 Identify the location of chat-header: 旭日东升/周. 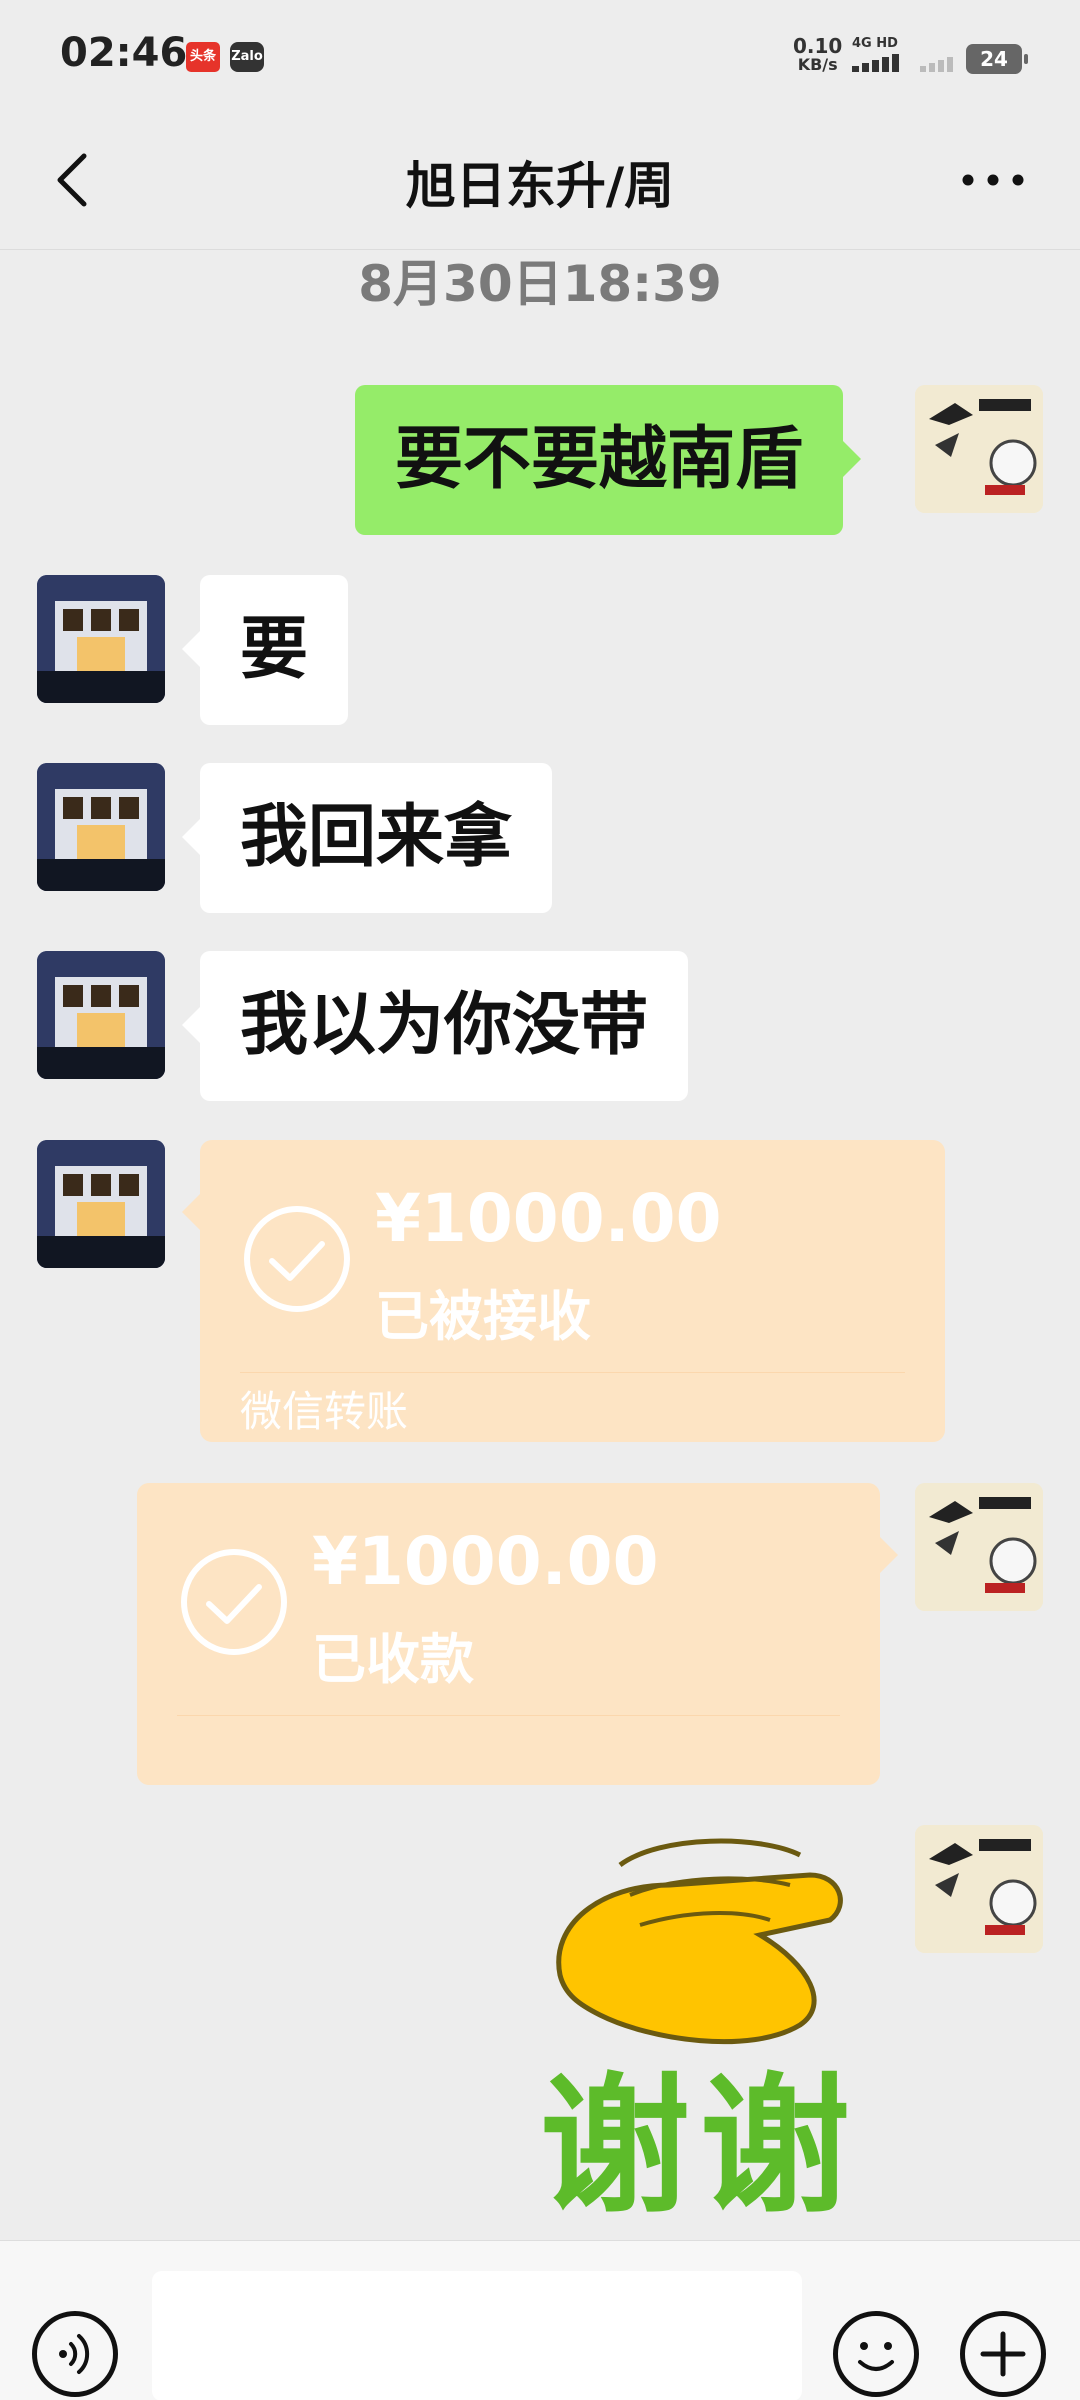
(540, 180).